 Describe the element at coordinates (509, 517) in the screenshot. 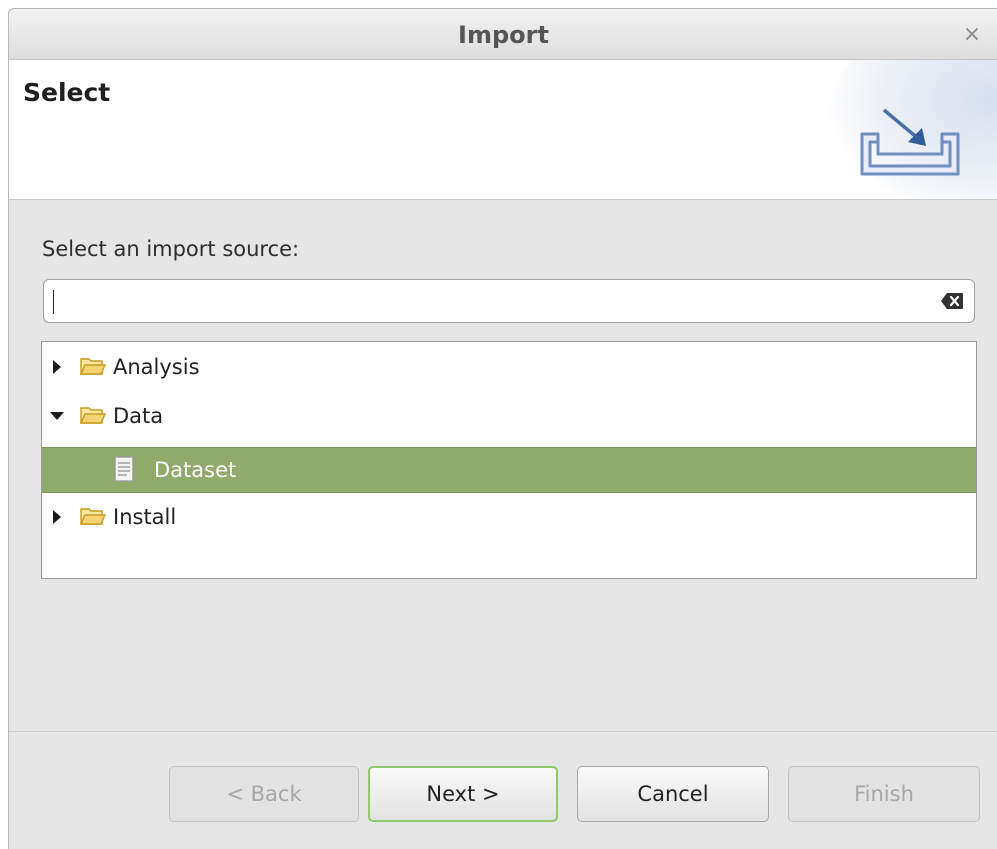

I see `tree-item-install: Install` at that location.